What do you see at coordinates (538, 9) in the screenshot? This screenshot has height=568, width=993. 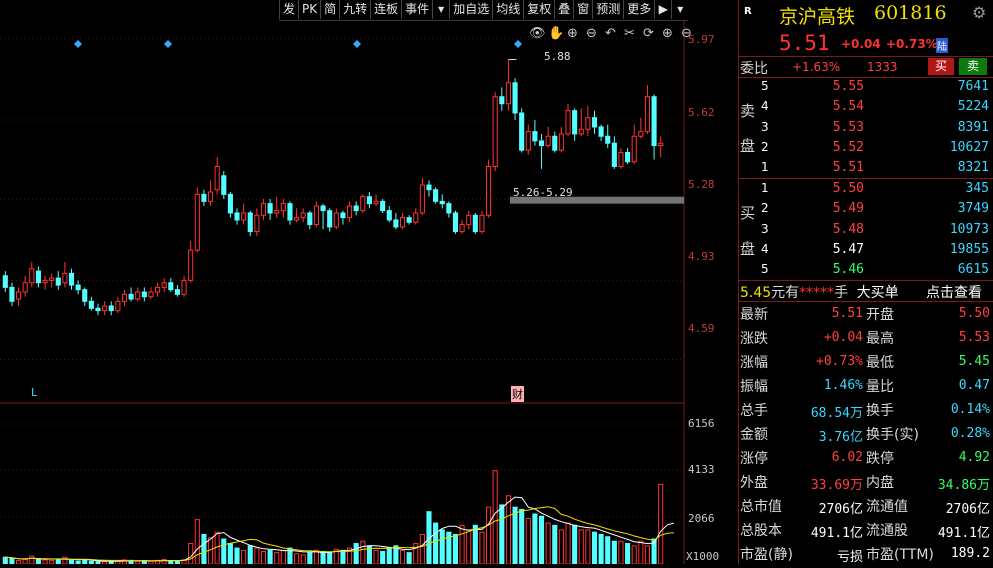 I see `toolbar-item-8: 复权` at bounding box center [538, 9].